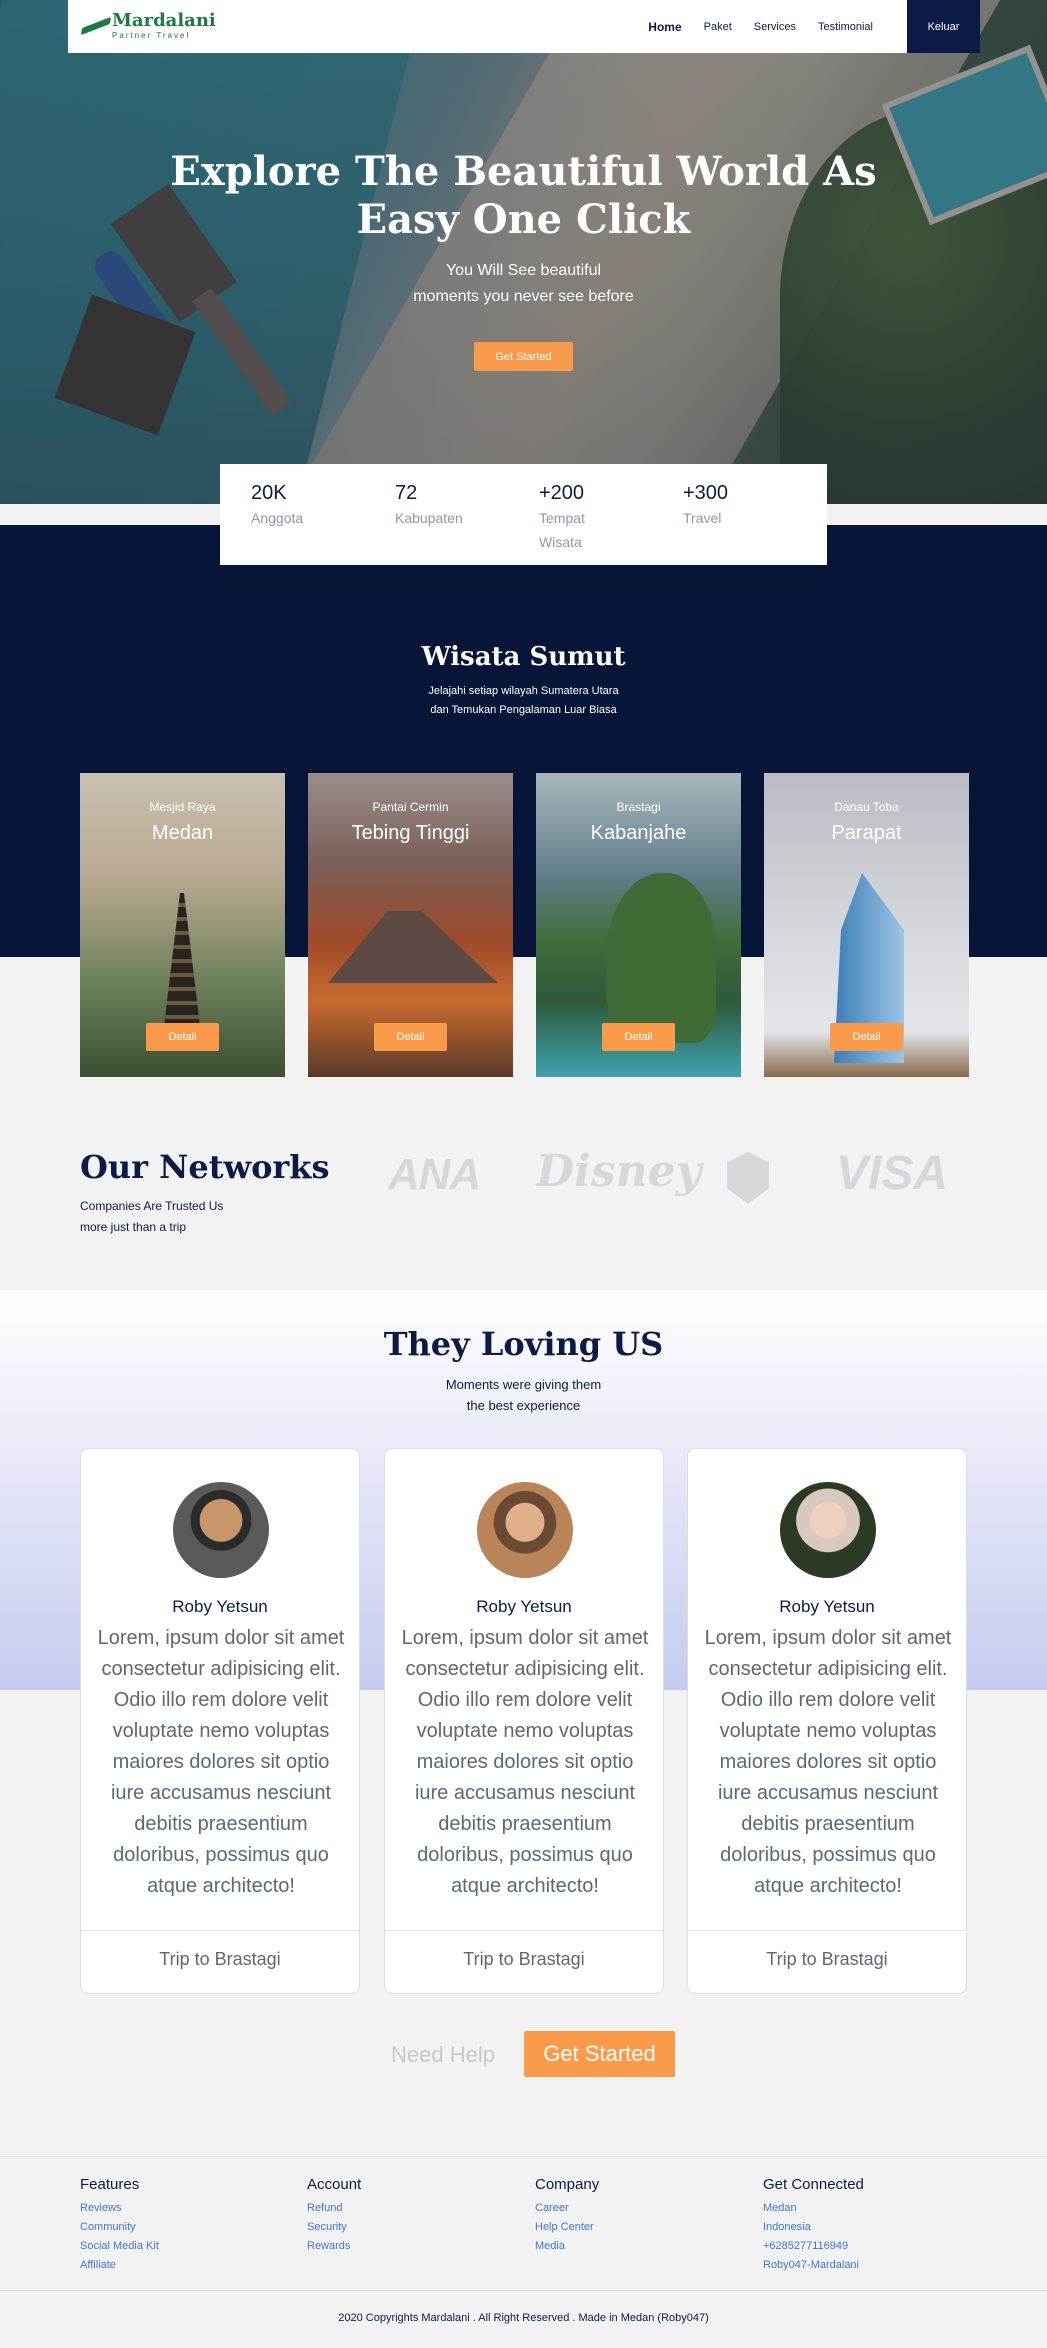  What do you see at coordinates (718, 27) in the screenshot?
I see `nav-item-paket: Paket` at bounding box center [718, 27].